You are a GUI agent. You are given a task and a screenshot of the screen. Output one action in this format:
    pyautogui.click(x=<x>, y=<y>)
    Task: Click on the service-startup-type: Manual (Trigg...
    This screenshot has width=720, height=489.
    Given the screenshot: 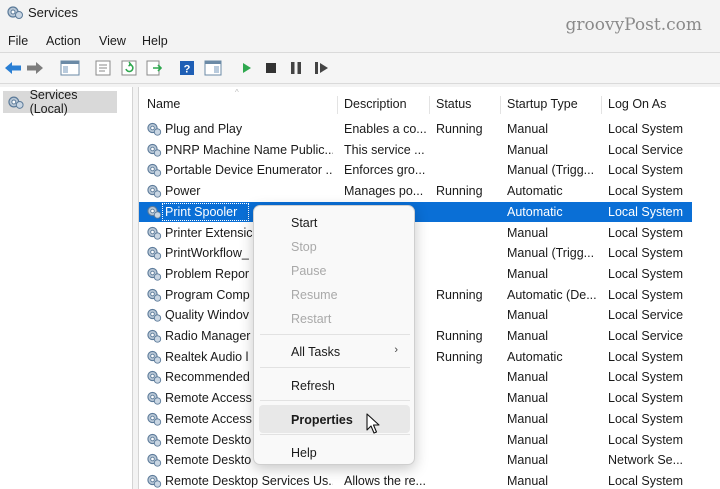 What is the action you would take?
    pyautogui.click(x=551, y=253)
    